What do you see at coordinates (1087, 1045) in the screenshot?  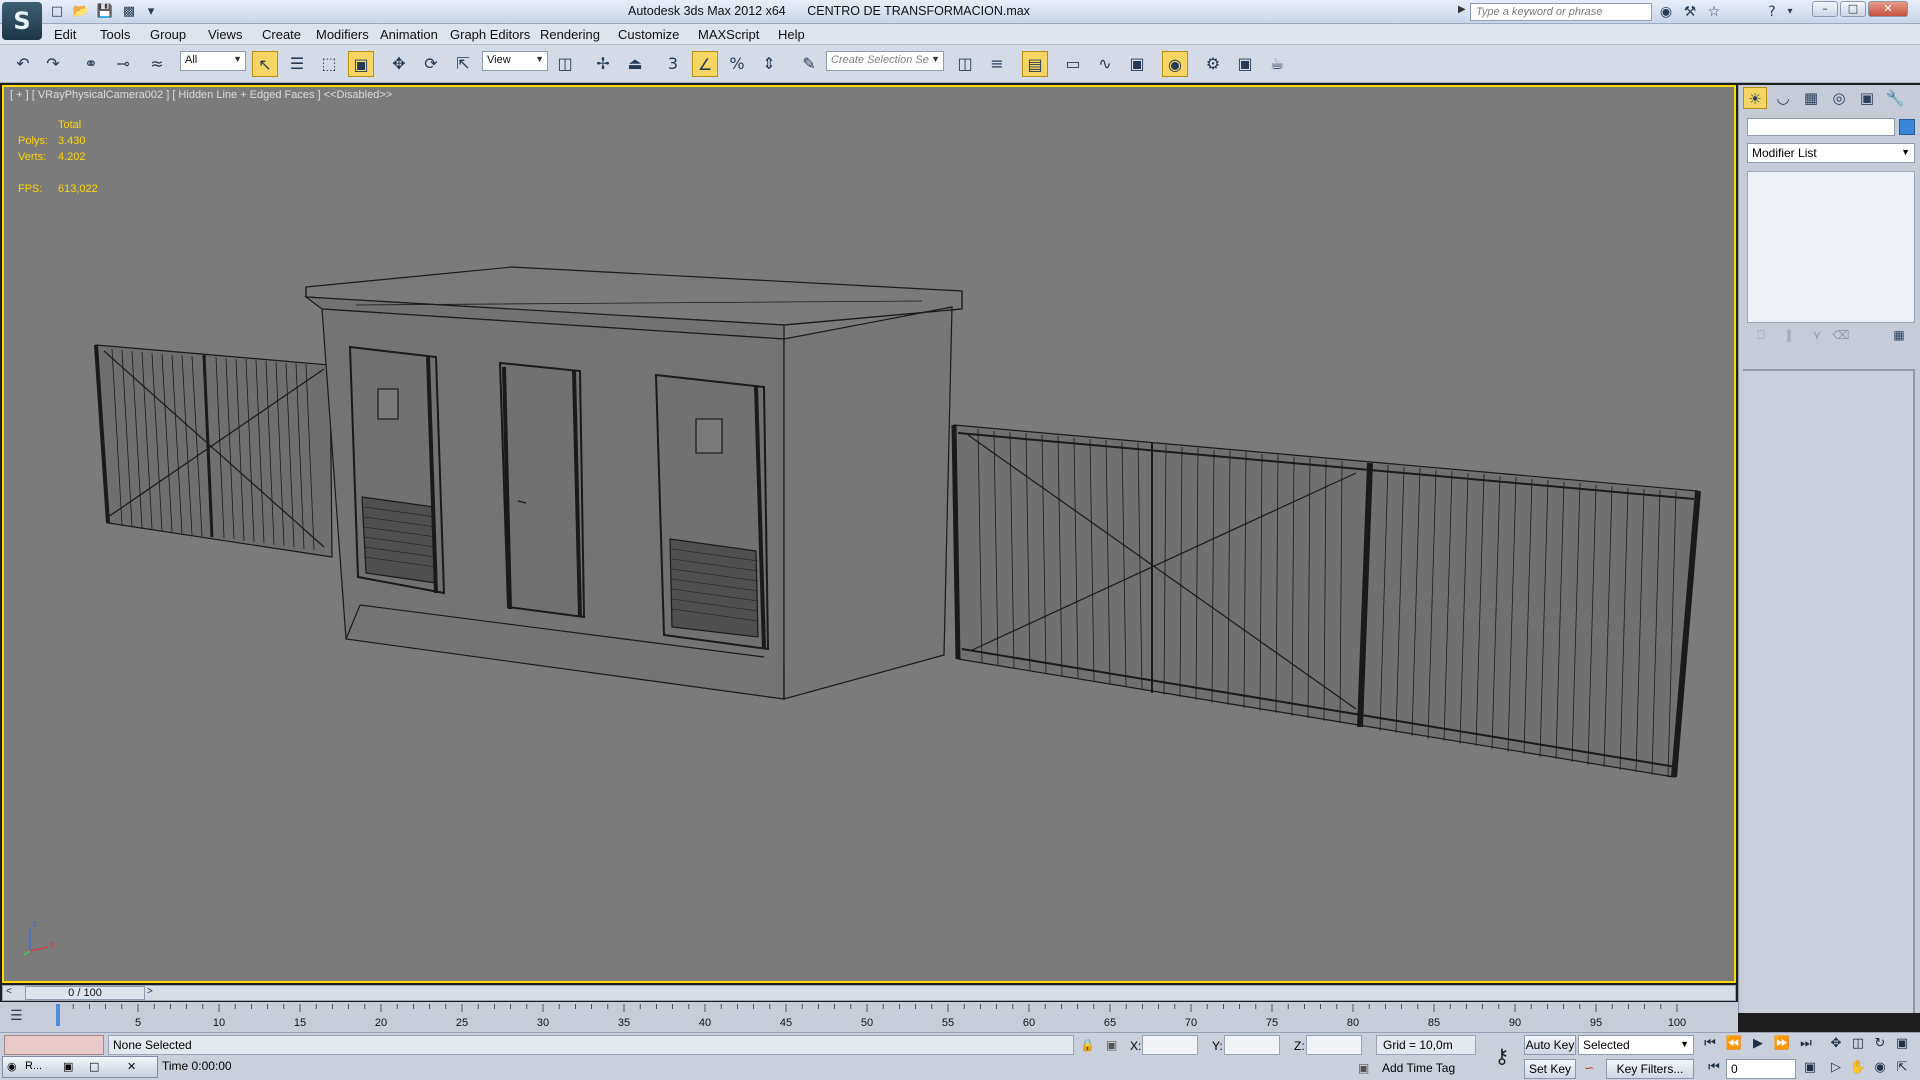 I see `selection-lock-icon: 🔒` at bounding box center [1087, 1045].